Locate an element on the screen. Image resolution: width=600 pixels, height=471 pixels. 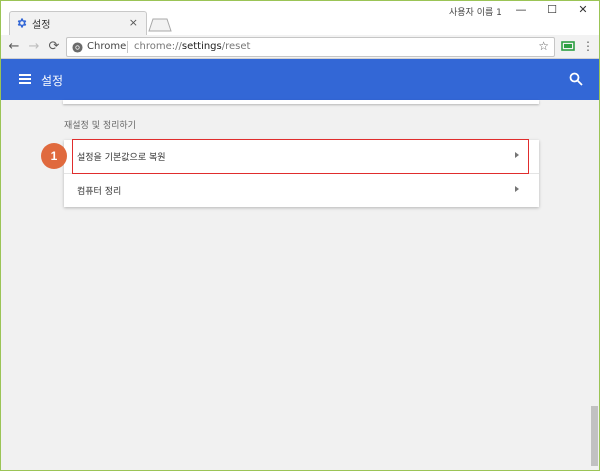
search-icon is located at coordinates (576, 79).